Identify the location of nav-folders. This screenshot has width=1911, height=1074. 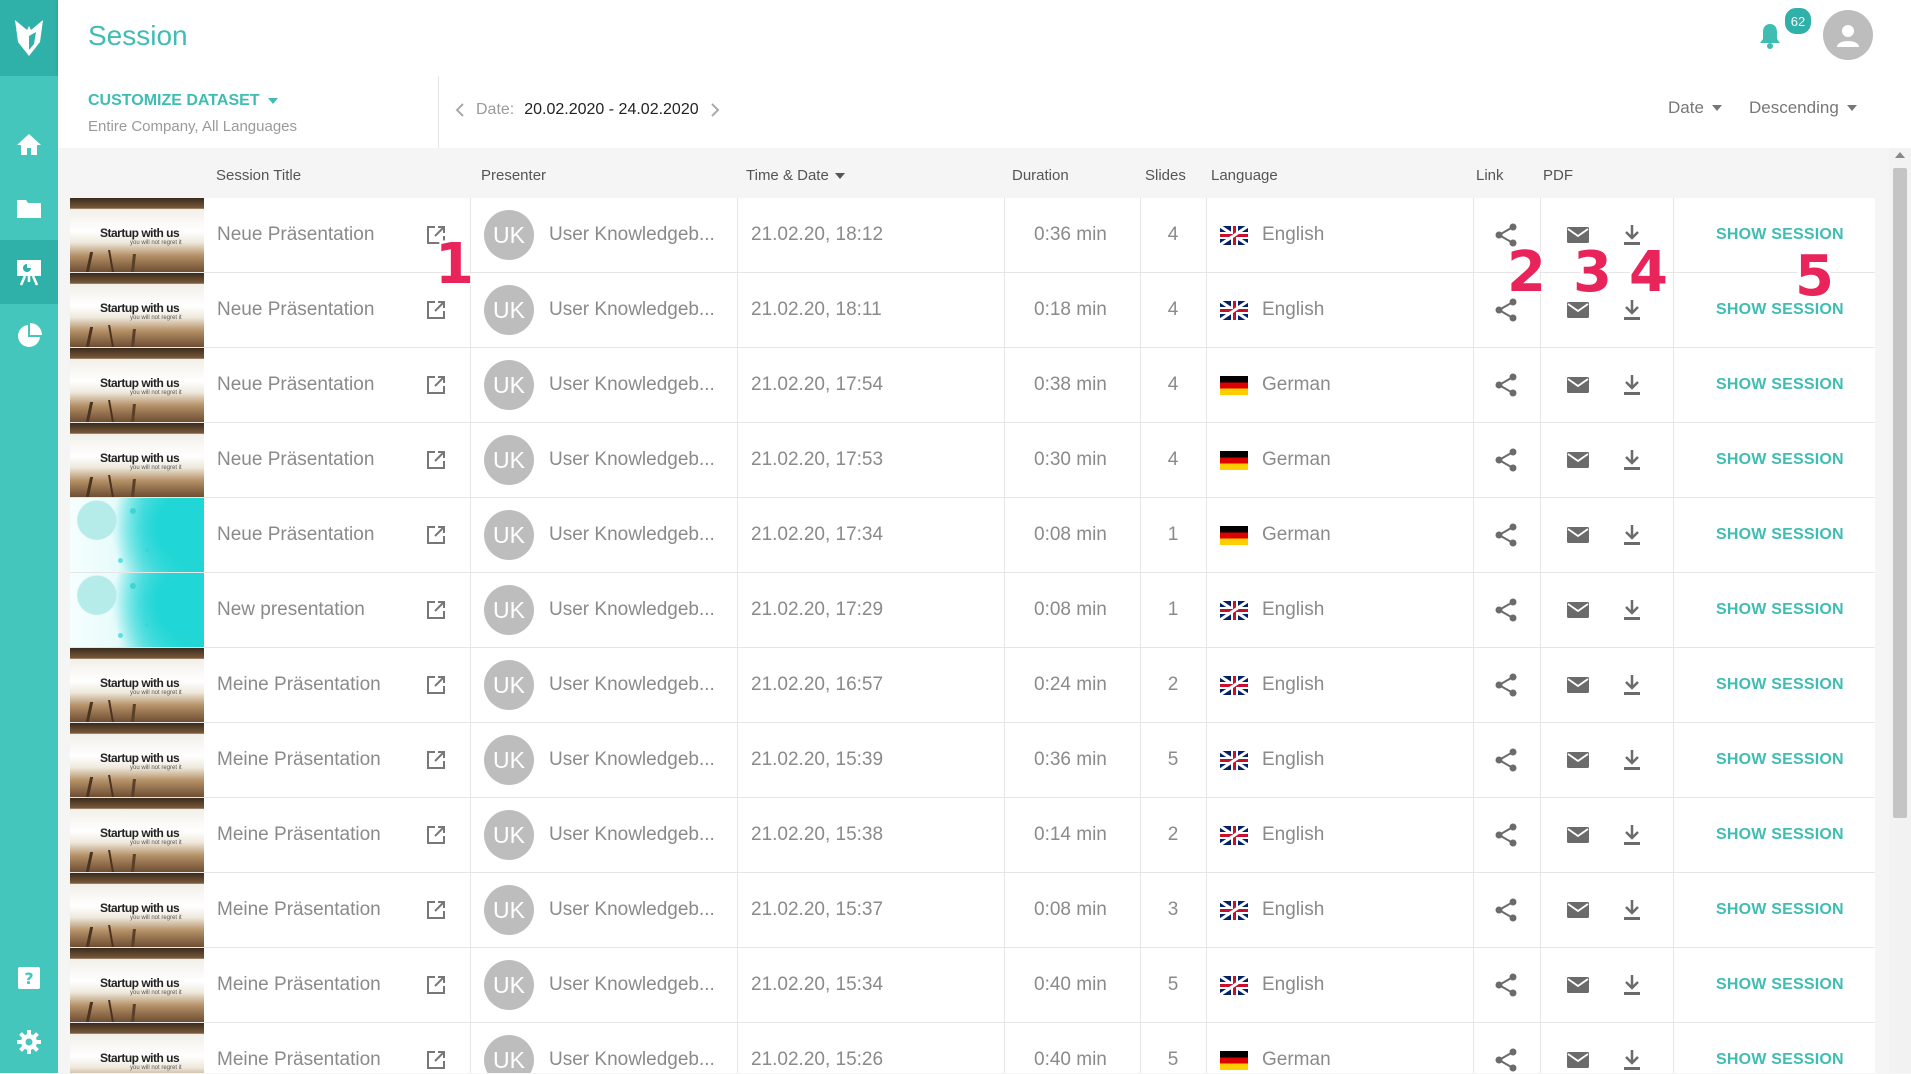
(29, 208).